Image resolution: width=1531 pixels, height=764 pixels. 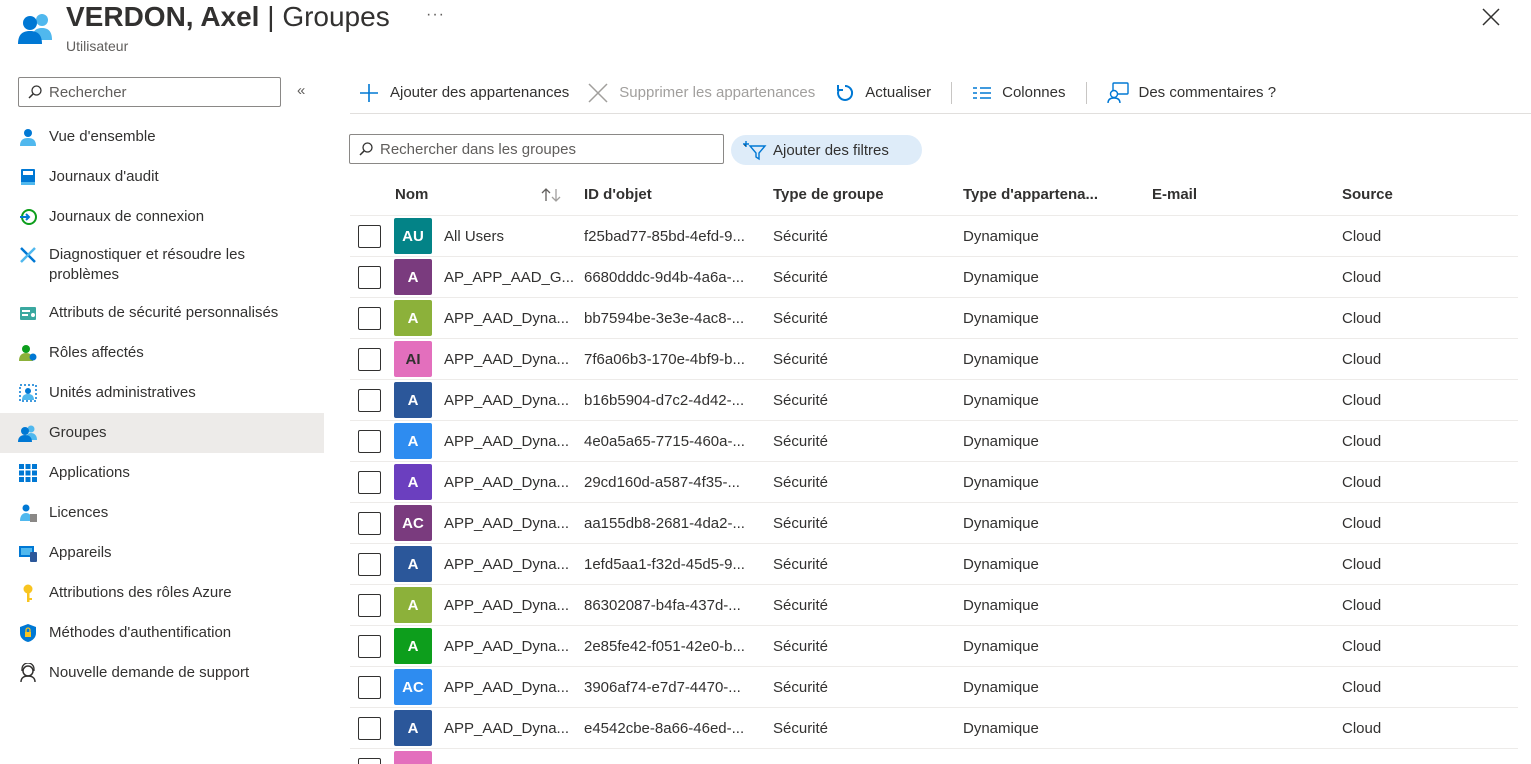 What do you see at coordinates (545, 149) in the screenshot?
I see `group-search-input` at bounding box center [545, 149].